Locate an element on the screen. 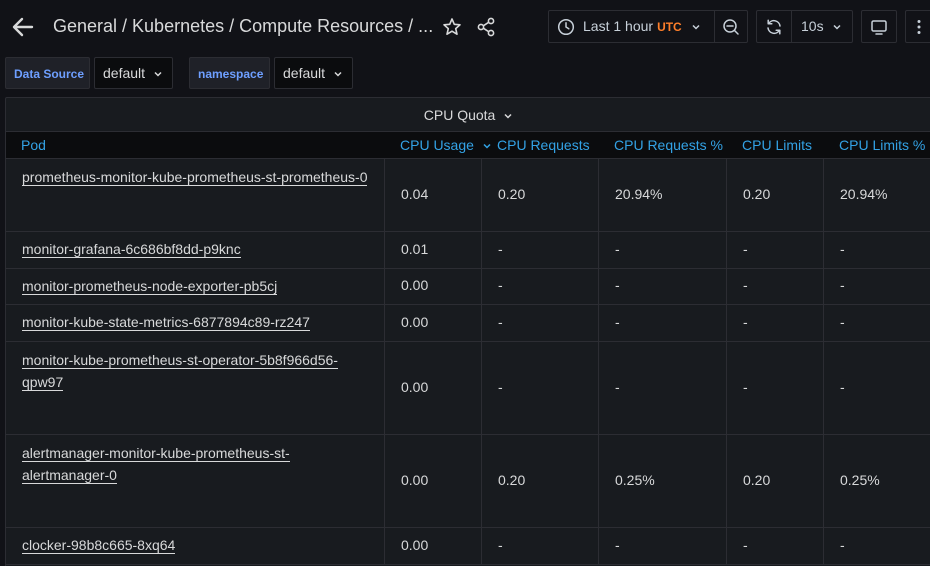  cpu-limits-pct-value: - is located at coordinates (842, 249).